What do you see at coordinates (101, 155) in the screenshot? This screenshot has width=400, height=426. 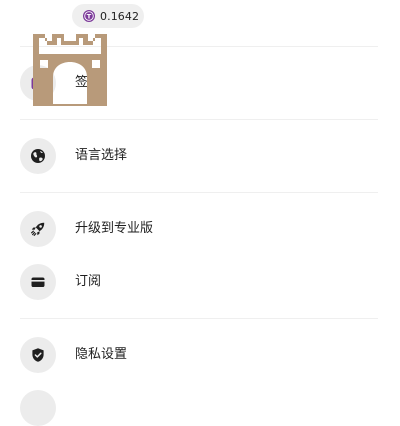 I see `menu-item-label: 语言选择` at bounding box center [101, 155].